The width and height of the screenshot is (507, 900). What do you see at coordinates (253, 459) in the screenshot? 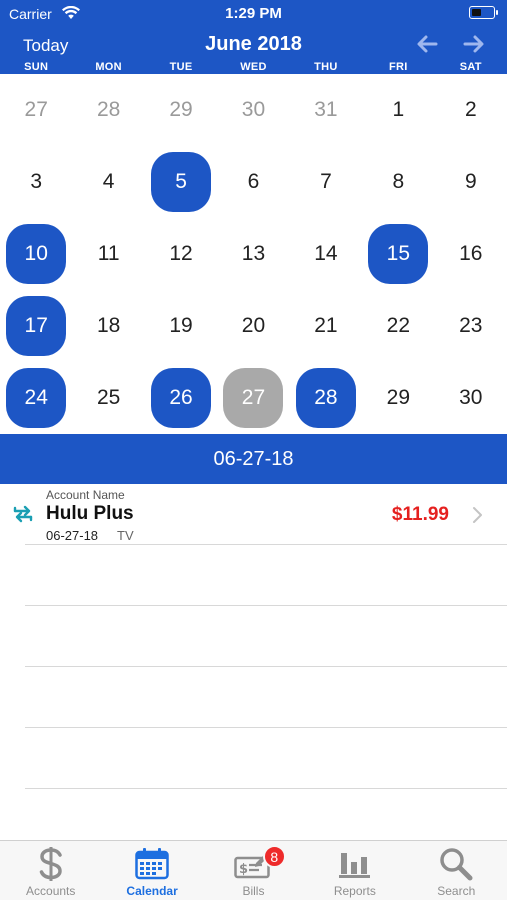
I see `selected-date-bar: 06-27-18` at bounding box center [253, 459].